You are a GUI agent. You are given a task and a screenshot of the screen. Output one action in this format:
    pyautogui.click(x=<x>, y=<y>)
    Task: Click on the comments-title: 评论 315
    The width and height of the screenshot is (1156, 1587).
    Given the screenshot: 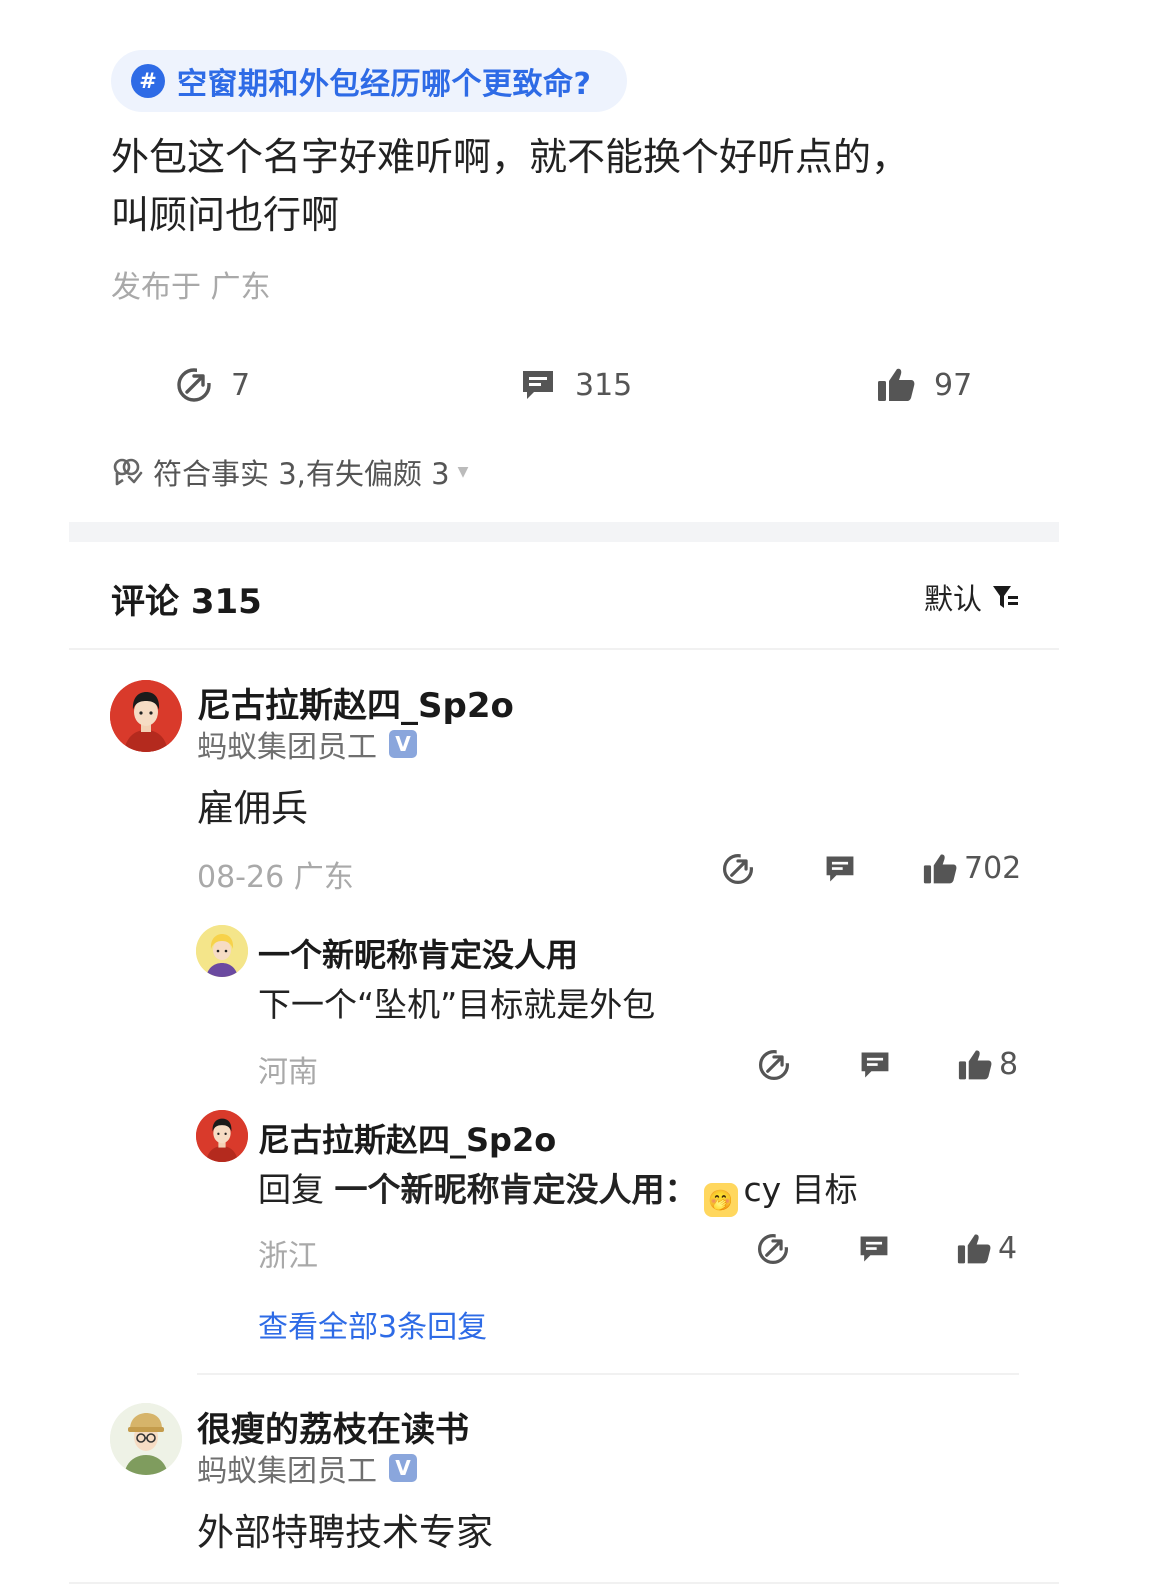 What is the action you would take?
    pyautogui.click(x=186, y=602)
    